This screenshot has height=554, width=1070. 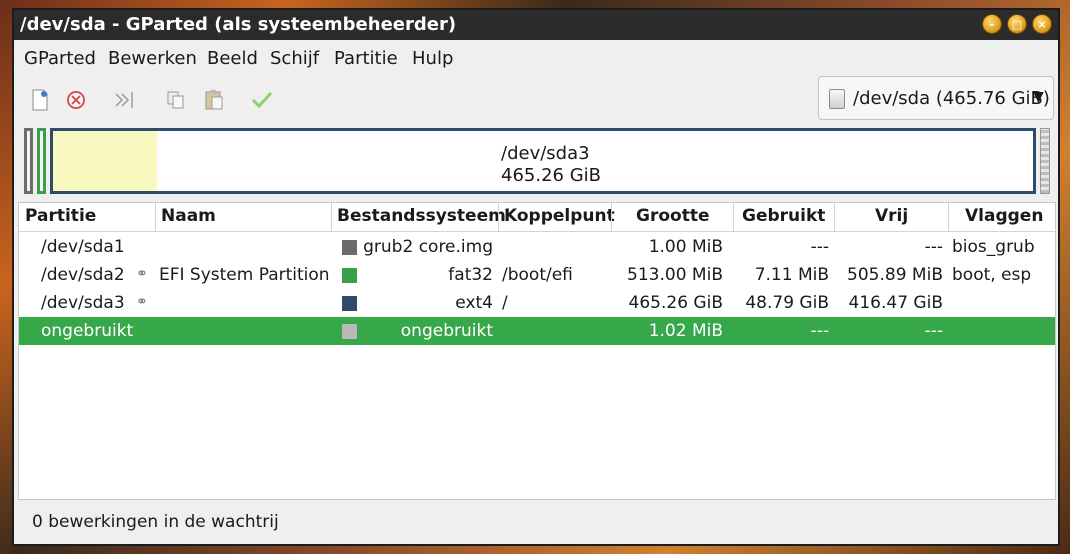 What do you see at coordinates (1038, 97) in the screenshot?
I see `chevron-down-icon: ▼` at bounding box center [1038, 97].